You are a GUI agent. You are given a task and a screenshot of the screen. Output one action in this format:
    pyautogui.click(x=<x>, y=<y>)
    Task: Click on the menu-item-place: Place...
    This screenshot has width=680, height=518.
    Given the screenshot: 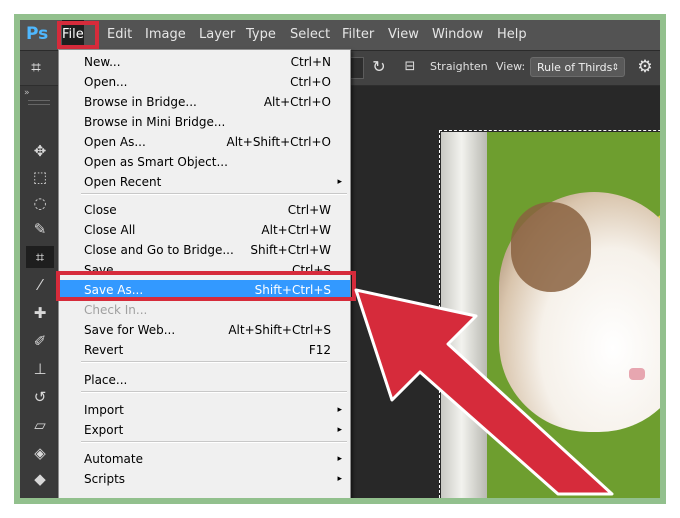 What is the action you would take?
    pyautogui.click(x=204, y=380)
    